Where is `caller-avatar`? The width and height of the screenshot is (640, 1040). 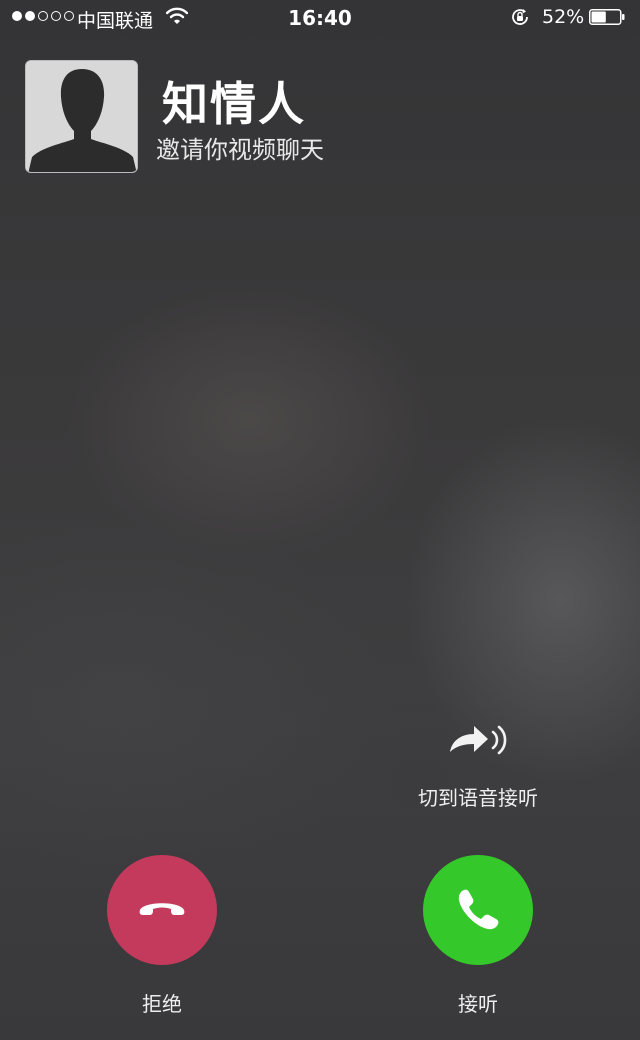
caller-avatar is located at coordinates (81, 116).